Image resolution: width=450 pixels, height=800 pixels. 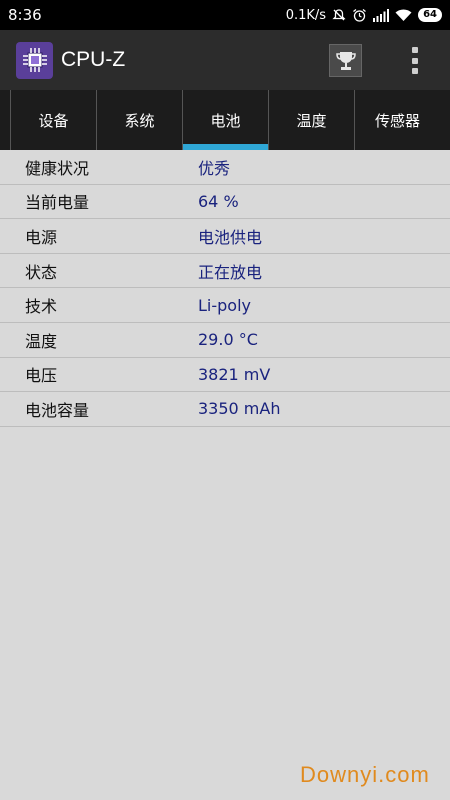 I want to click on network-speed: 0.1K/s, so click(x=306, y=15).